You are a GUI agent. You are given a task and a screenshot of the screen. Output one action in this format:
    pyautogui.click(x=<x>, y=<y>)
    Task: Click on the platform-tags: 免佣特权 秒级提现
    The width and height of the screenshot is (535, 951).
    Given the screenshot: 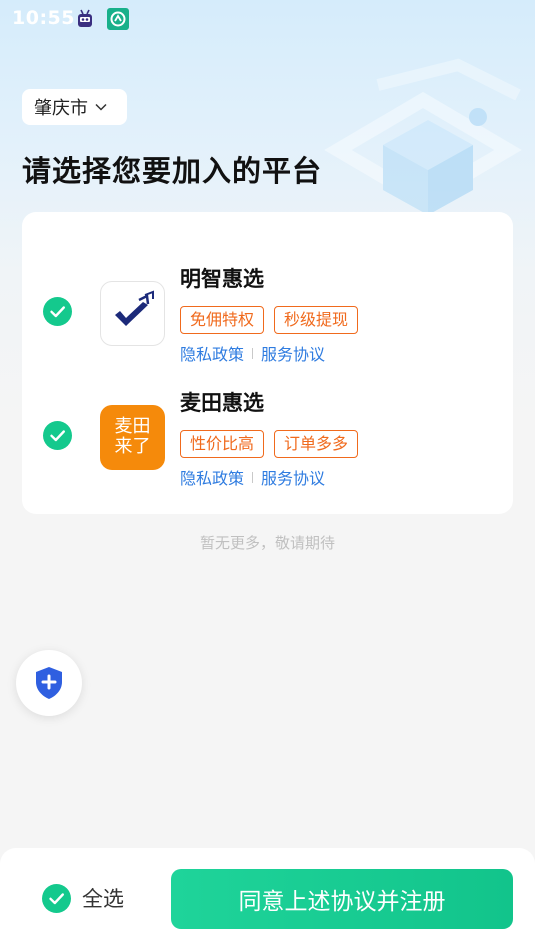 What is the action you would take?
    pyautogui.click(x=269, y=320)
    